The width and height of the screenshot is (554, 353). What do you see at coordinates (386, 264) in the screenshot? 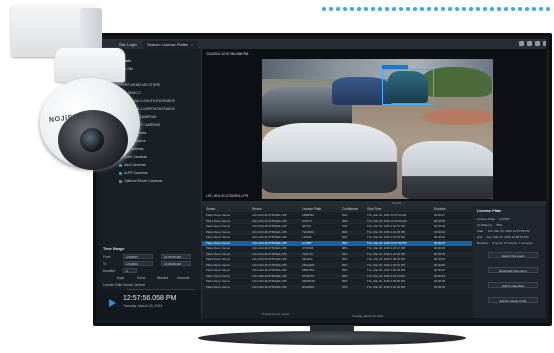
I see `table-cell: Thu, Mar 20, 2025 1:45:19 PM` at bounding box center [386, 264].